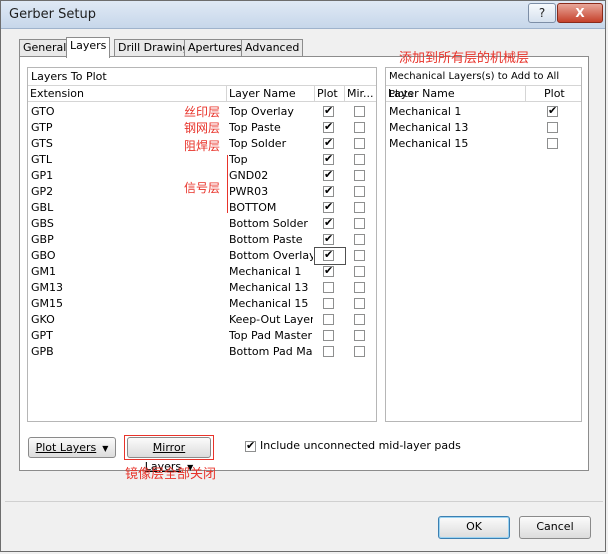  I want to click on signal-bracket, so click(227, 184).